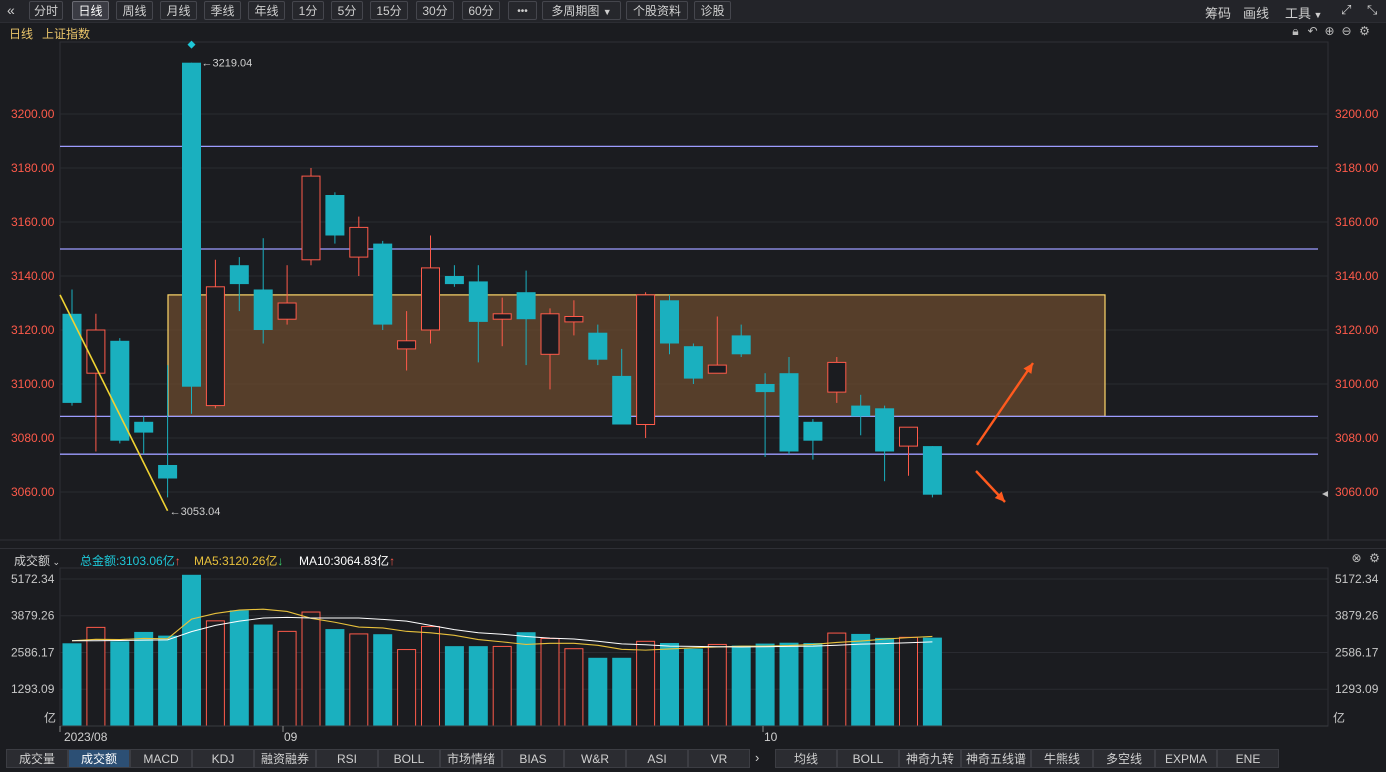 Image resolution: width=1386 pixels, height=772 pixels. Describe the element at coordinates (33, 689) in the screenshot. I see `volume-tick-label: 1293.09` at that location.